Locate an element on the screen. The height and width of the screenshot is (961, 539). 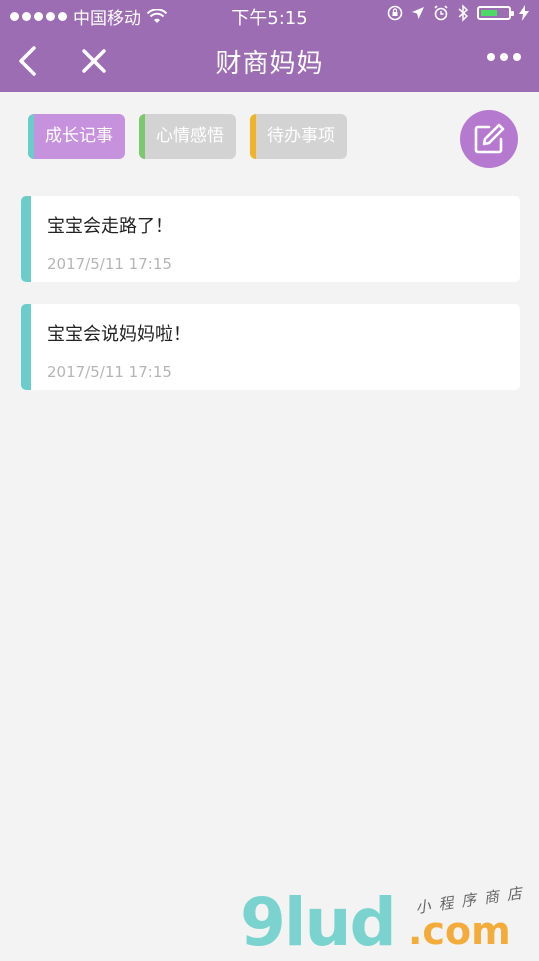
more-menu-button is located at coordinates (504, 57).